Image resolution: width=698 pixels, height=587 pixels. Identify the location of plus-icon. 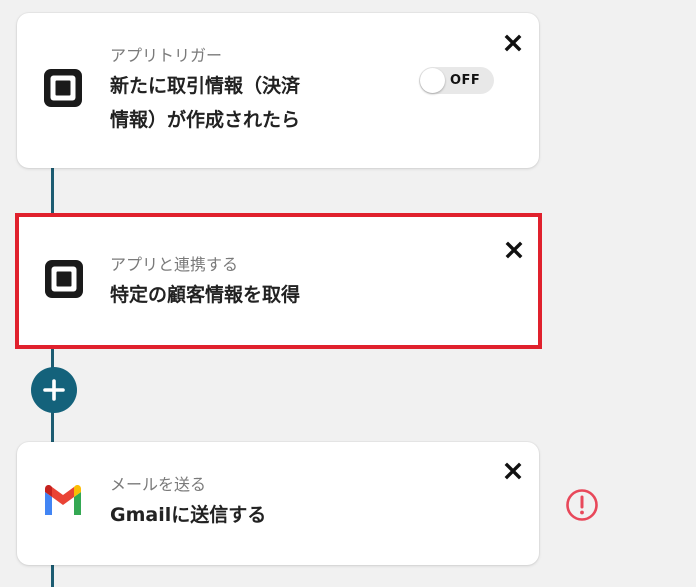
(54, 390).